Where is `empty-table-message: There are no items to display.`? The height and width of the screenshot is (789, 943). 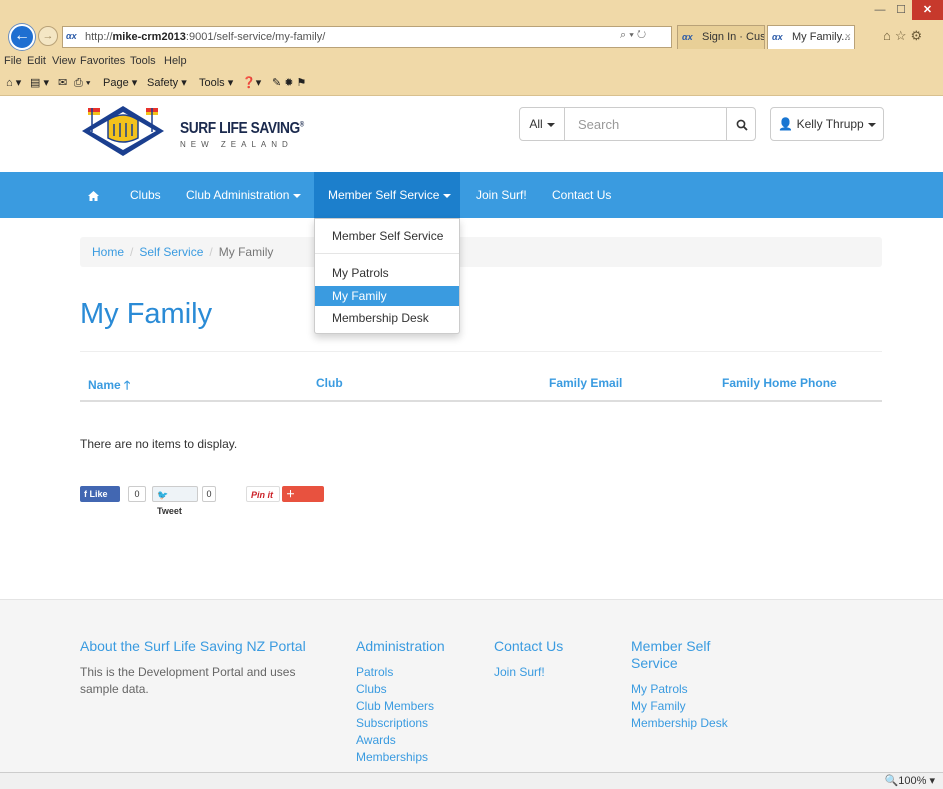
empty-table-message: There are no items to display. is located at coordinates (159, 444).